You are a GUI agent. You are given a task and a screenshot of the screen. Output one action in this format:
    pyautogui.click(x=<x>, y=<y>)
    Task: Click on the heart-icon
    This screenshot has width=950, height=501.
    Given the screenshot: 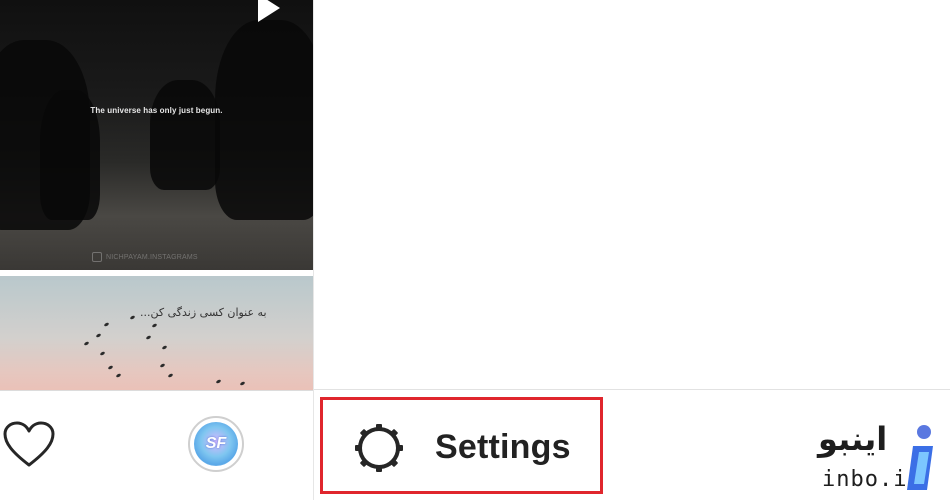 What is the action you would take?
    pyautogui.click(x=29, y=445)
    